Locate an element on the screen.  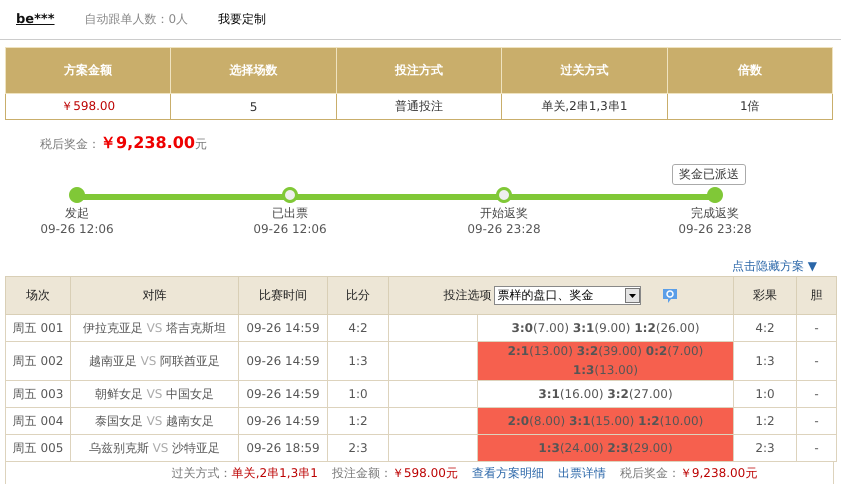
table-cell: 普通投注 is located at coordinates (419, 107).